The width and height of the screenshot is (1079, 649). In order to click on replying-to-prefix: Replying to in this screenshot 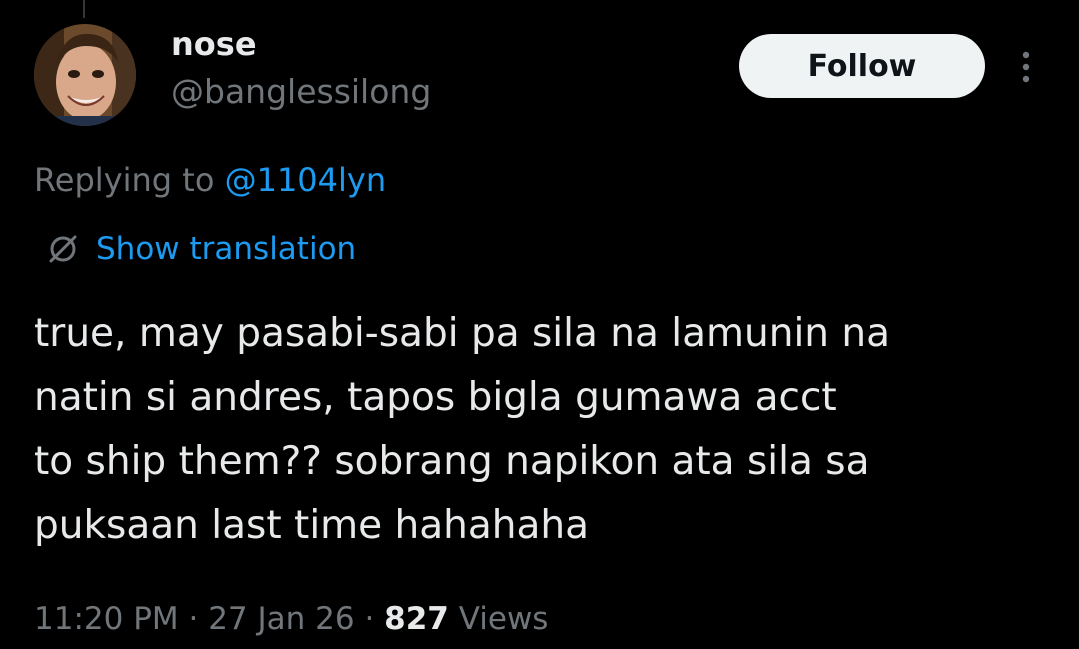, I will do `click(129, 180)`.